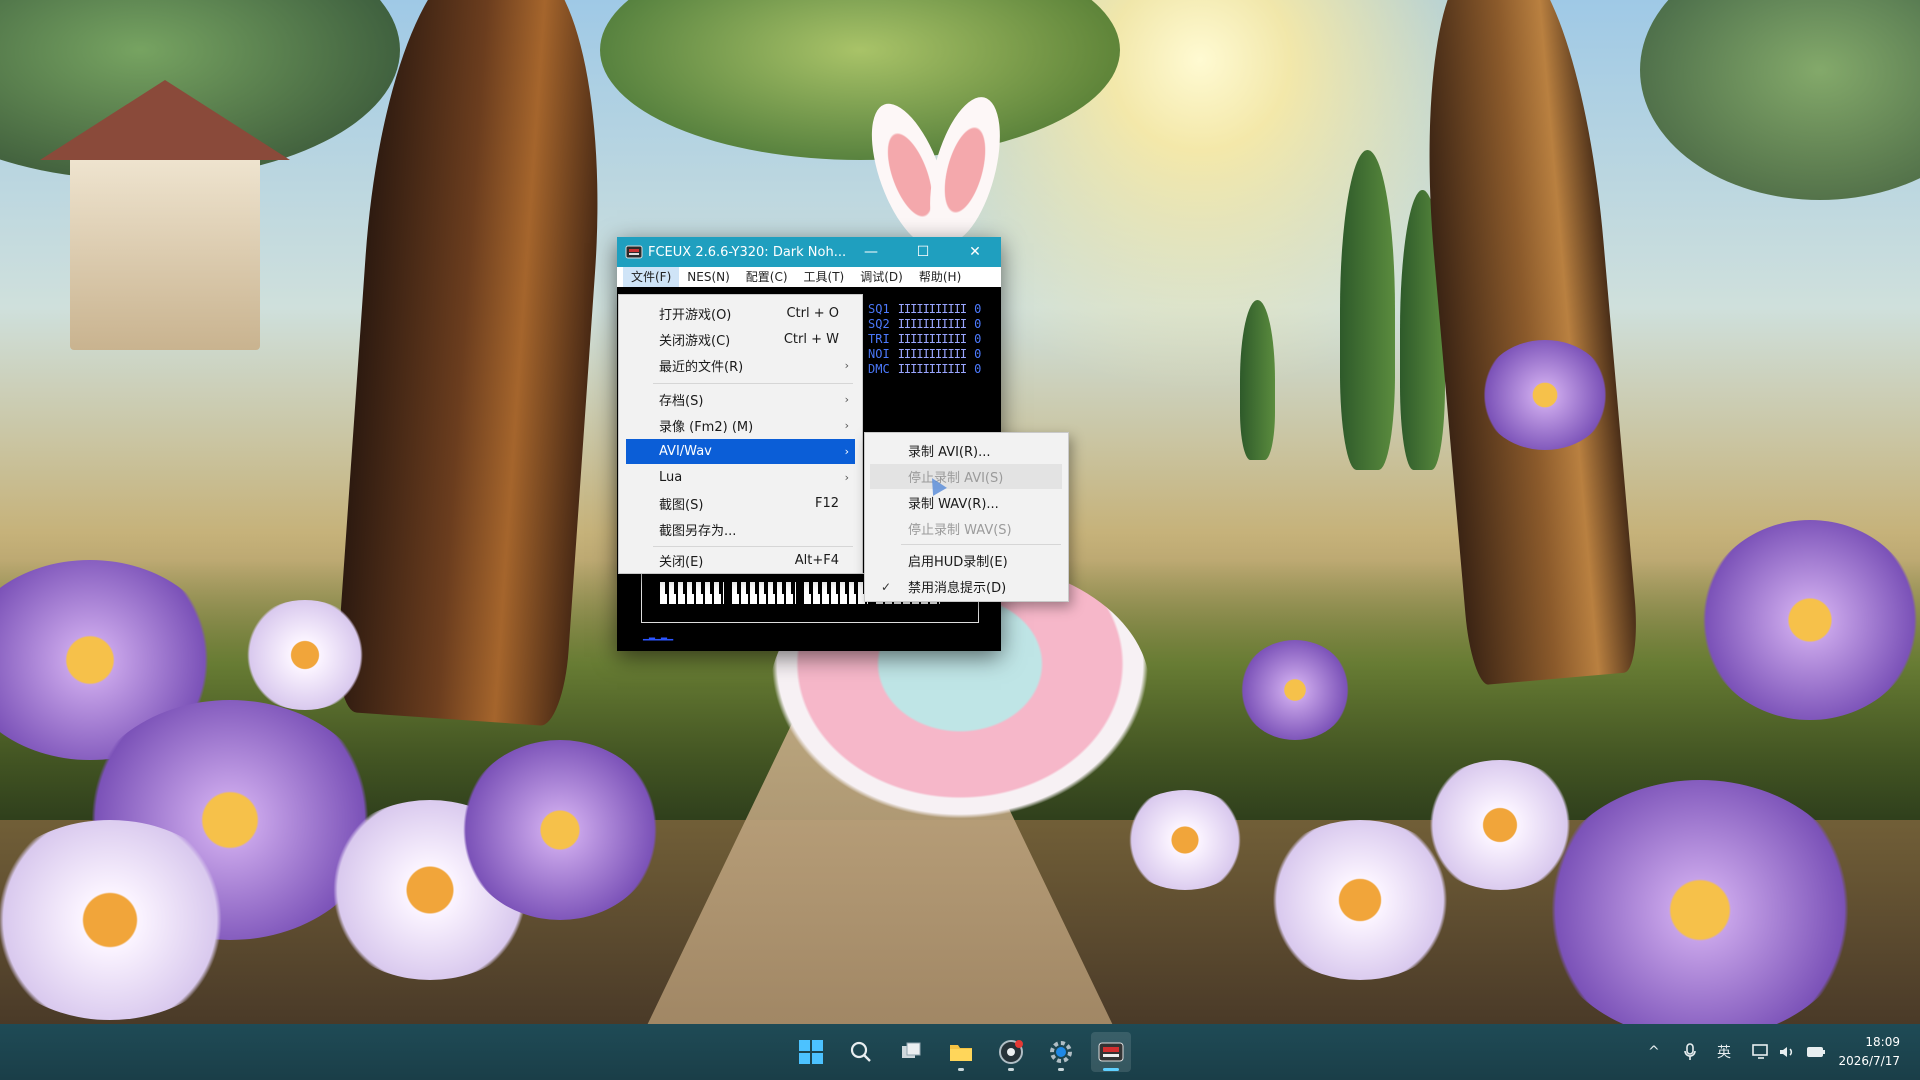 The height and width of the screenshot is (1080, 1920). I want to click on tray-overflow-chevron: ^, so click(1654, 1052).